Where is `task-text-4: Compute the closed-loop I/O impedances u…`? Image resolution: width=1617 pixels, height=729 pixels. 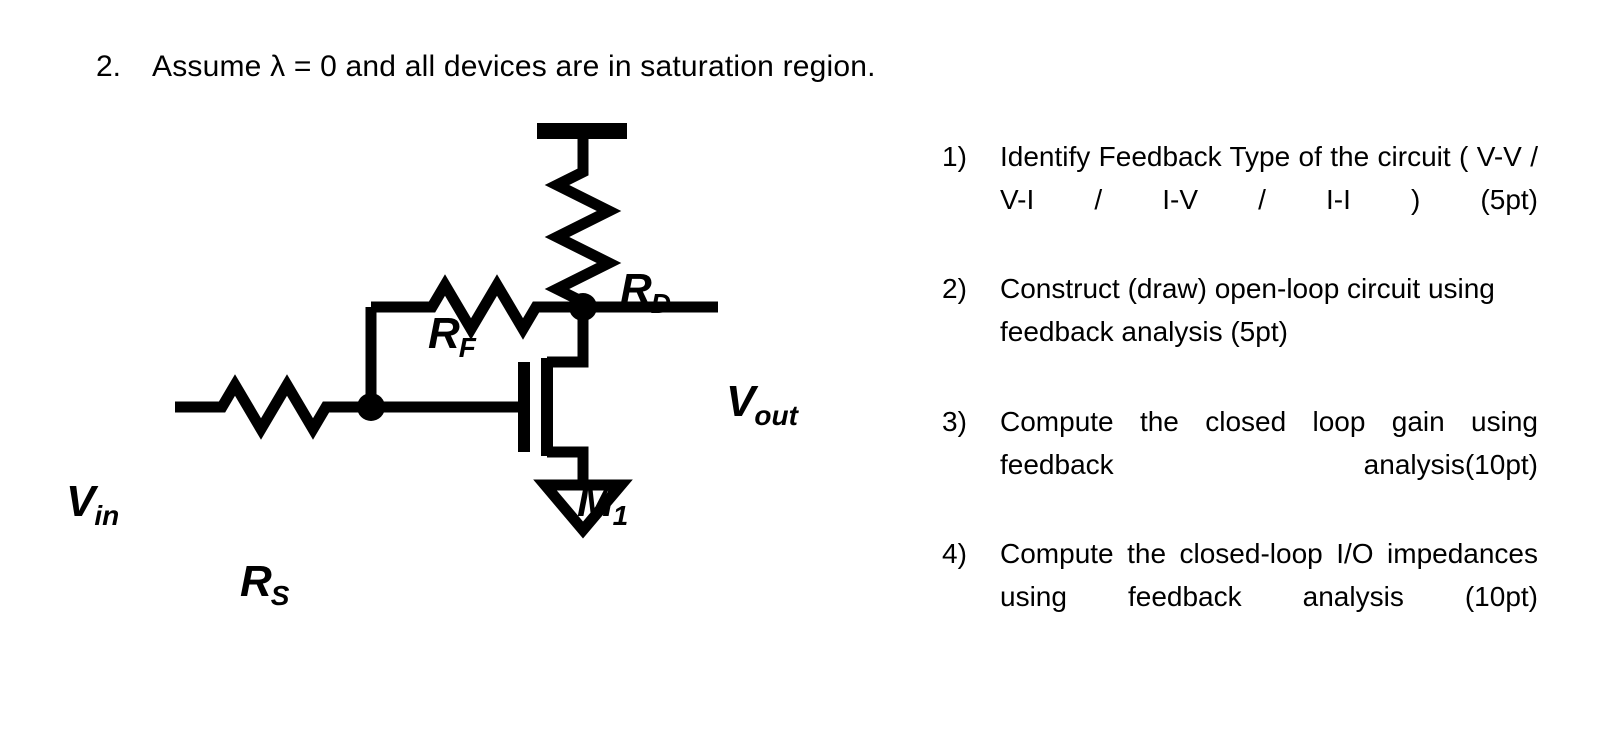
task-text-4: Compute the closed-loop I/O impedances u… is located at coordinates (1269, 575).